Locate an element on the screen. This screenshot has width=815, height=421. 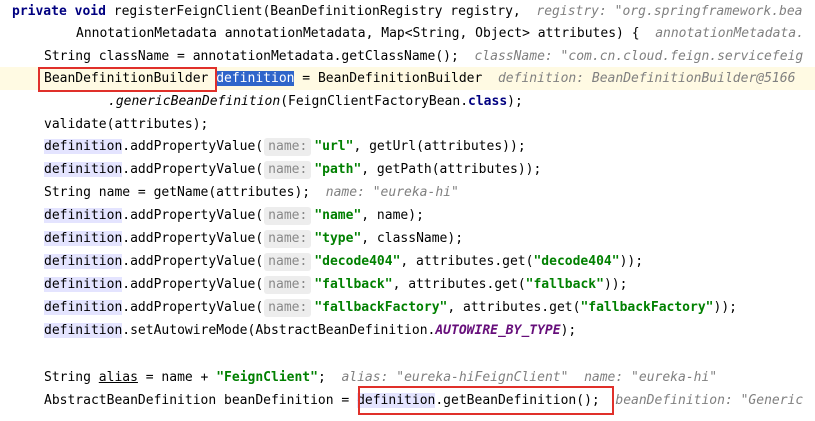
code-text: , getUrl(attributes)); is located at coordinates (439, 146).